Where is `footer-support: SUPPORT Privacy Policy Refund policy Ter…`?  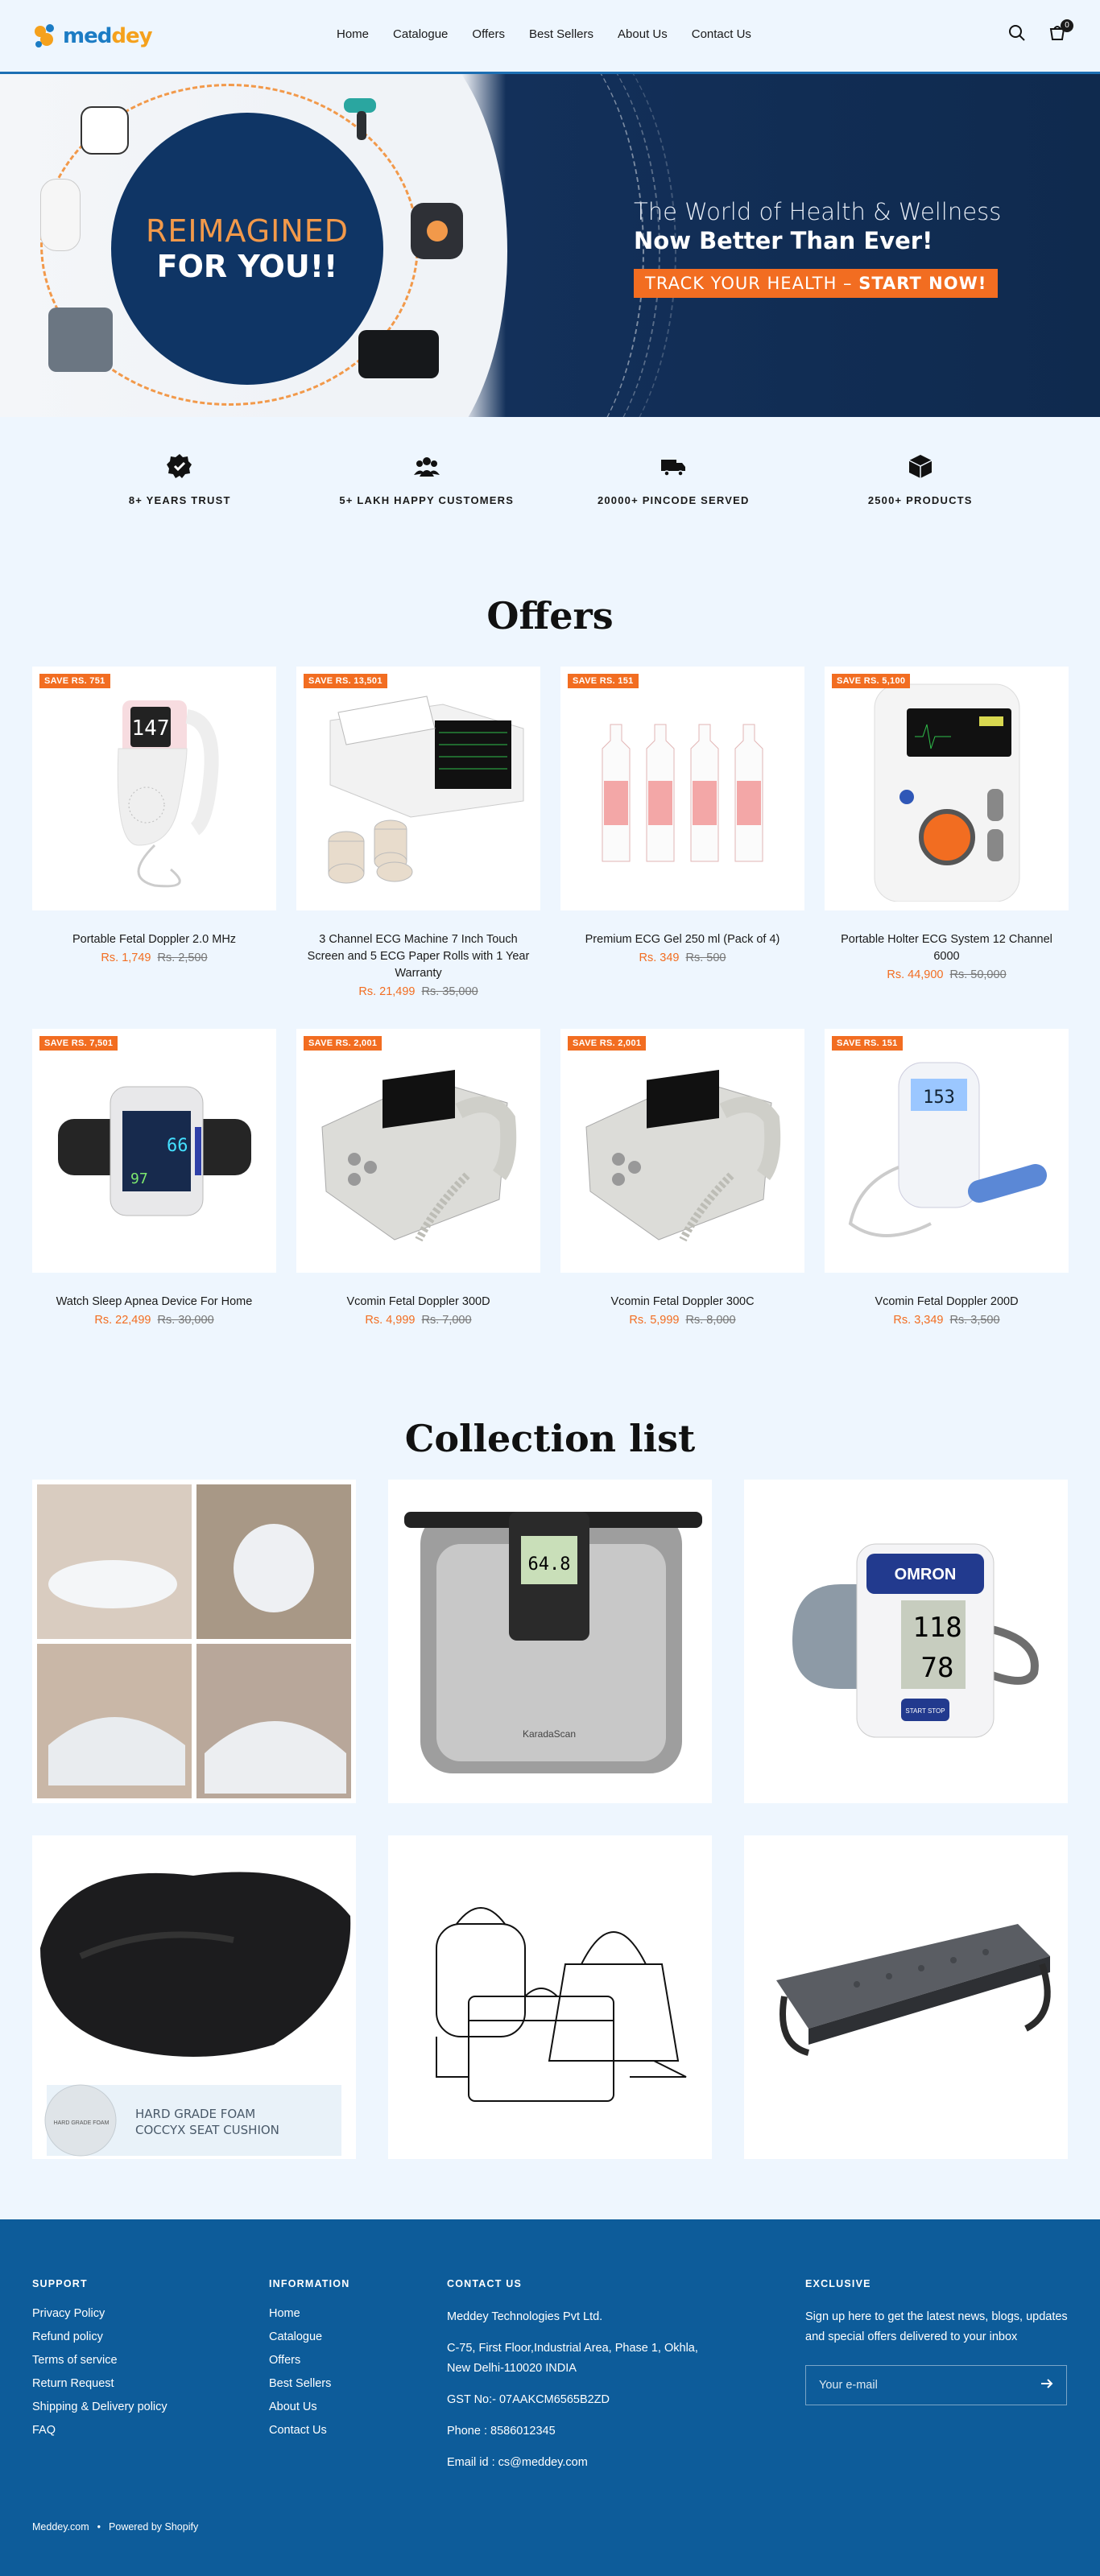
footer-support: SUPPORT Privacy Policy Refund policy Ter… is located at coordinates (99, 2362).